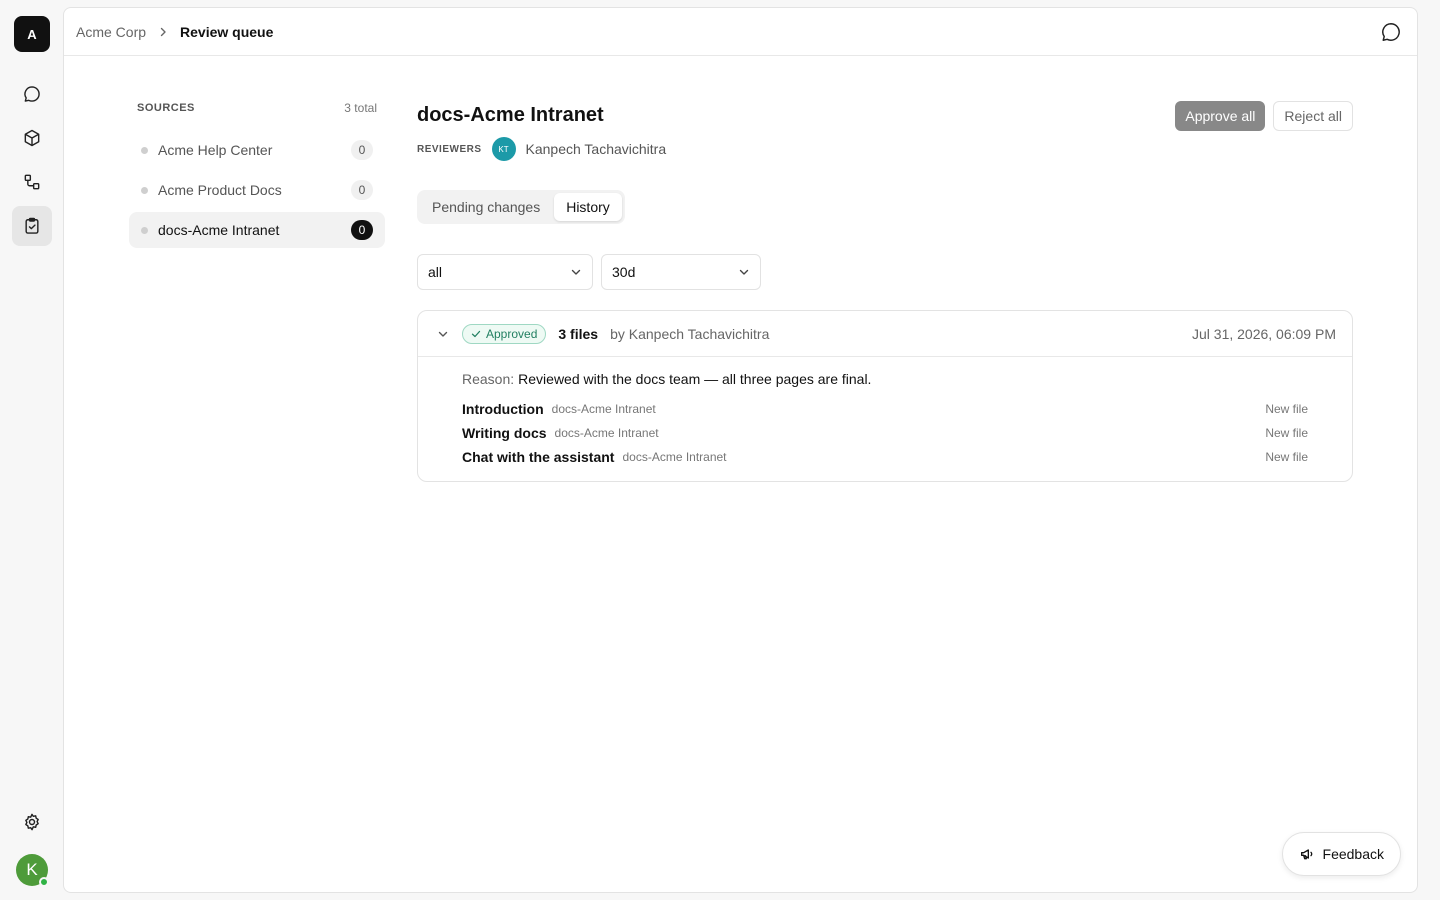  What do you see at coordinates (885, 409) in the screenshot?
I see `file-row: Introduction docs-Acme Intranet New file` at bounding box center [885, 409].